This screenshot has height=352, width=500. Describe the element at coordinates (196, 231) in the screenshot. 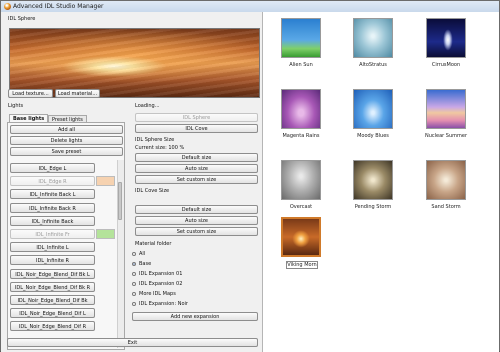

I see `cove-set-custom-size-button: Set custom size` at that location.